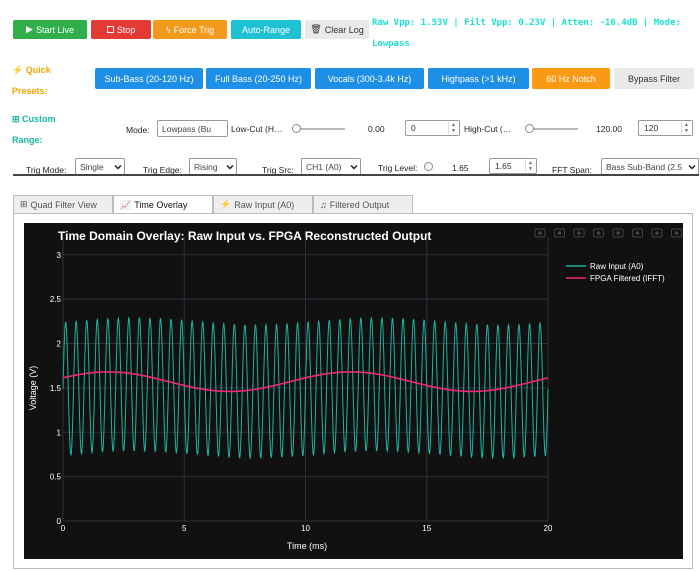 The width and height of the screenshot is (700, 571). I want to click on highcut-slider-handle, so click(529, 128).